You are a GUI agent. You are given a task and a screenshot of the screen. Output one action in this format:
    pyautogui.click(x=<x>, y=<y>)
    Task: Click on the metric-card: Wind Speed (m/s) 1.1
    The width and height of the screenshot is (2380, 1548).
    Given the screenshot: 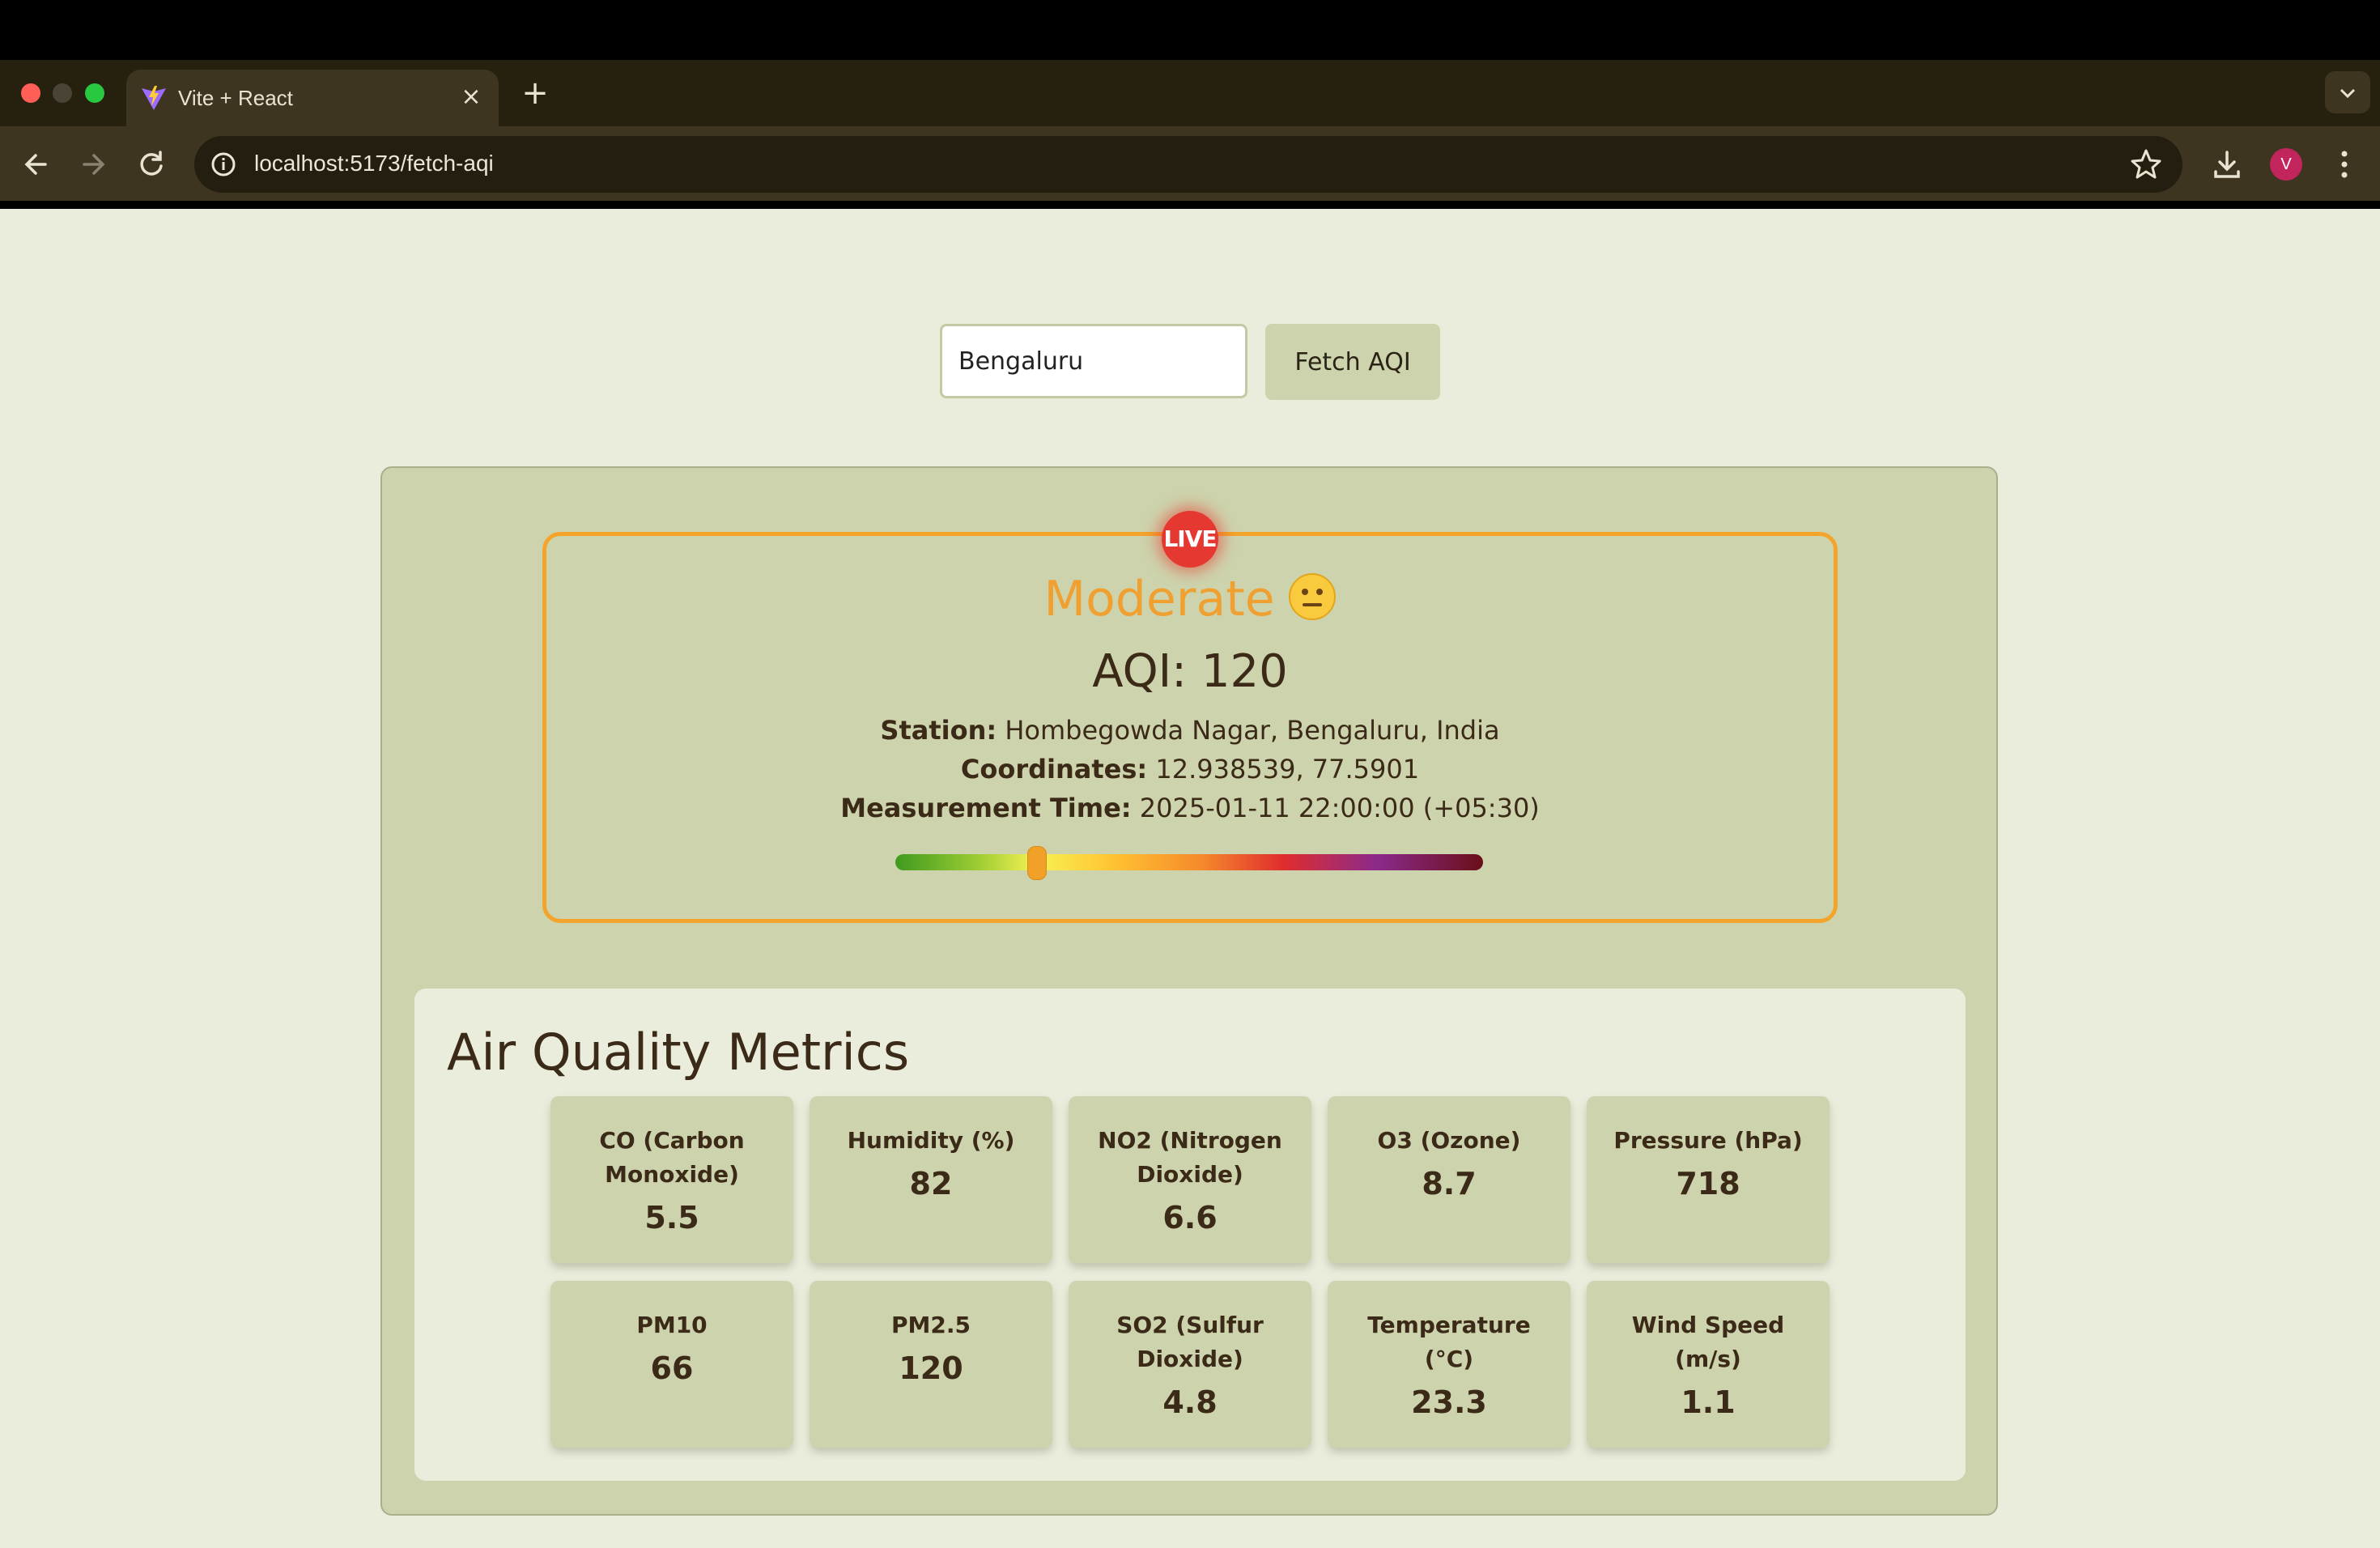 What is the action you would take?
    pyautogui.click(x=1708, y=1365)
    